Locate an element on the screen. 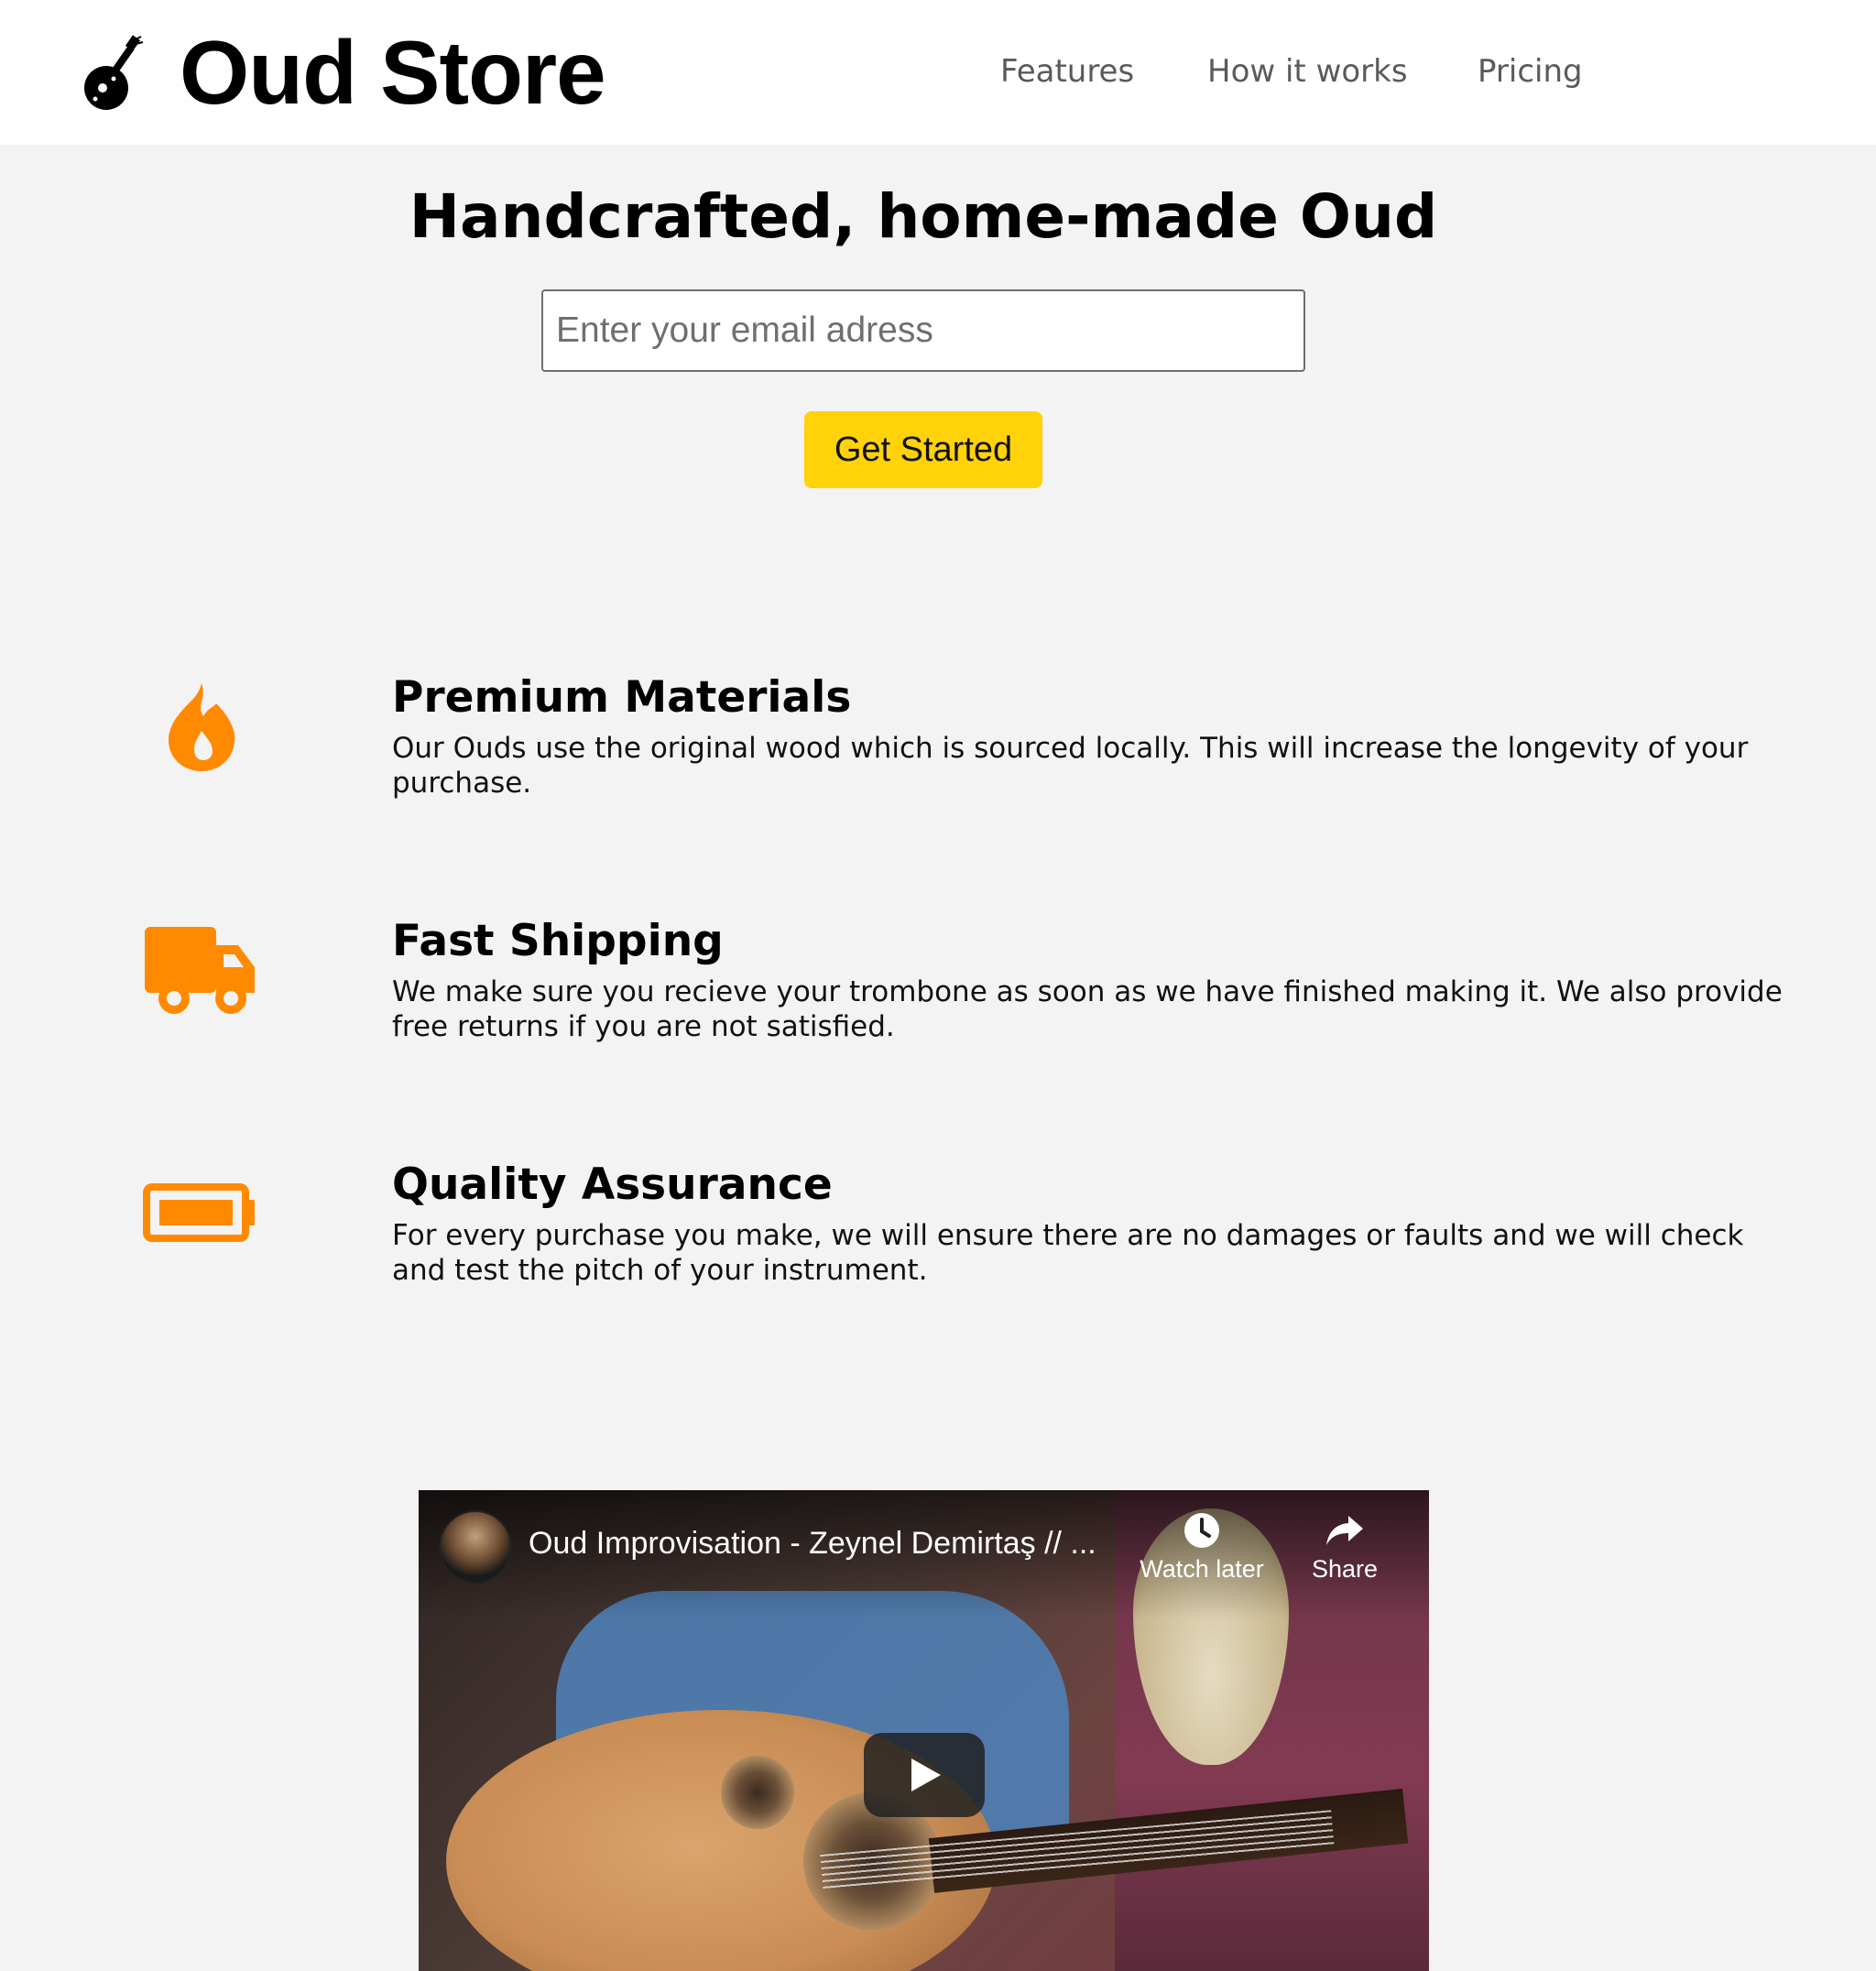 This screenshot has height=1971, width=1876. watch-later-label: Watch later is located at coordinates (1202, 1569).